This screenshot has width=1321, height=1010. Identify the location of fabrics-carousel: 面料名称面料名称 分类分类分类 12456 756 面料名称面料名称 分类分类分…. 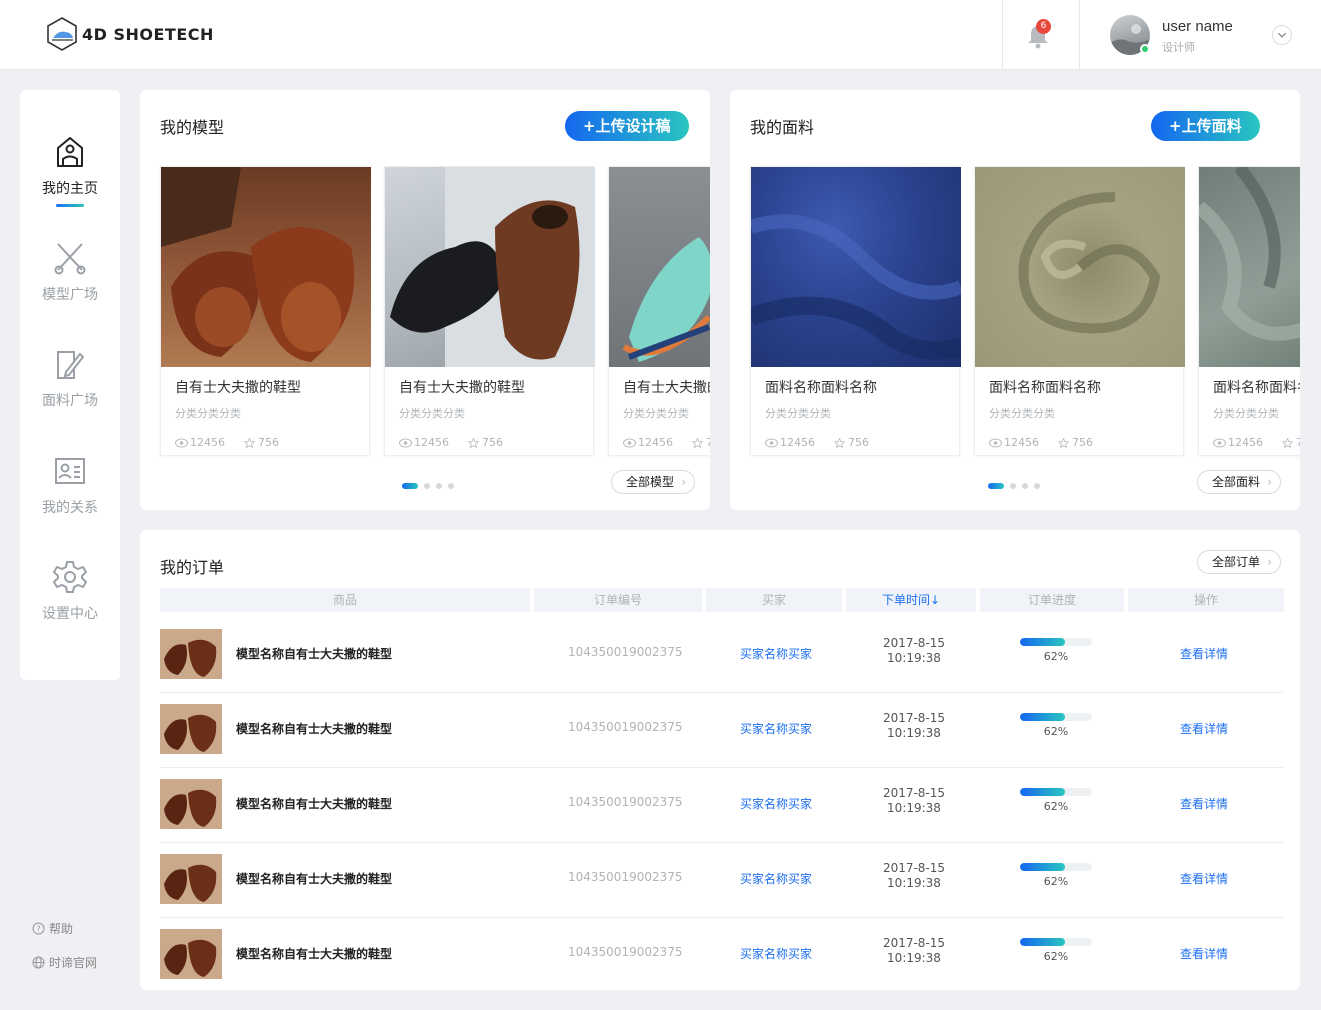
(1025, 311).